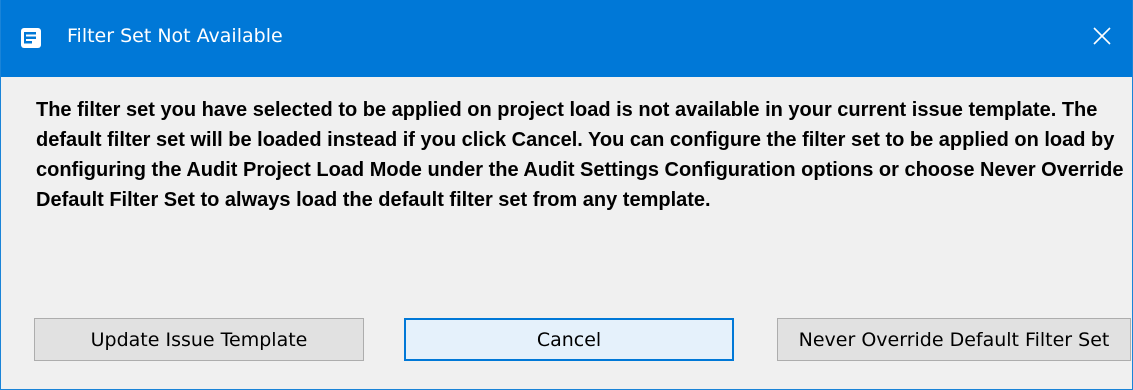  I want to click on update-issue-template-button: Update Issue Template, so click(199, 339).